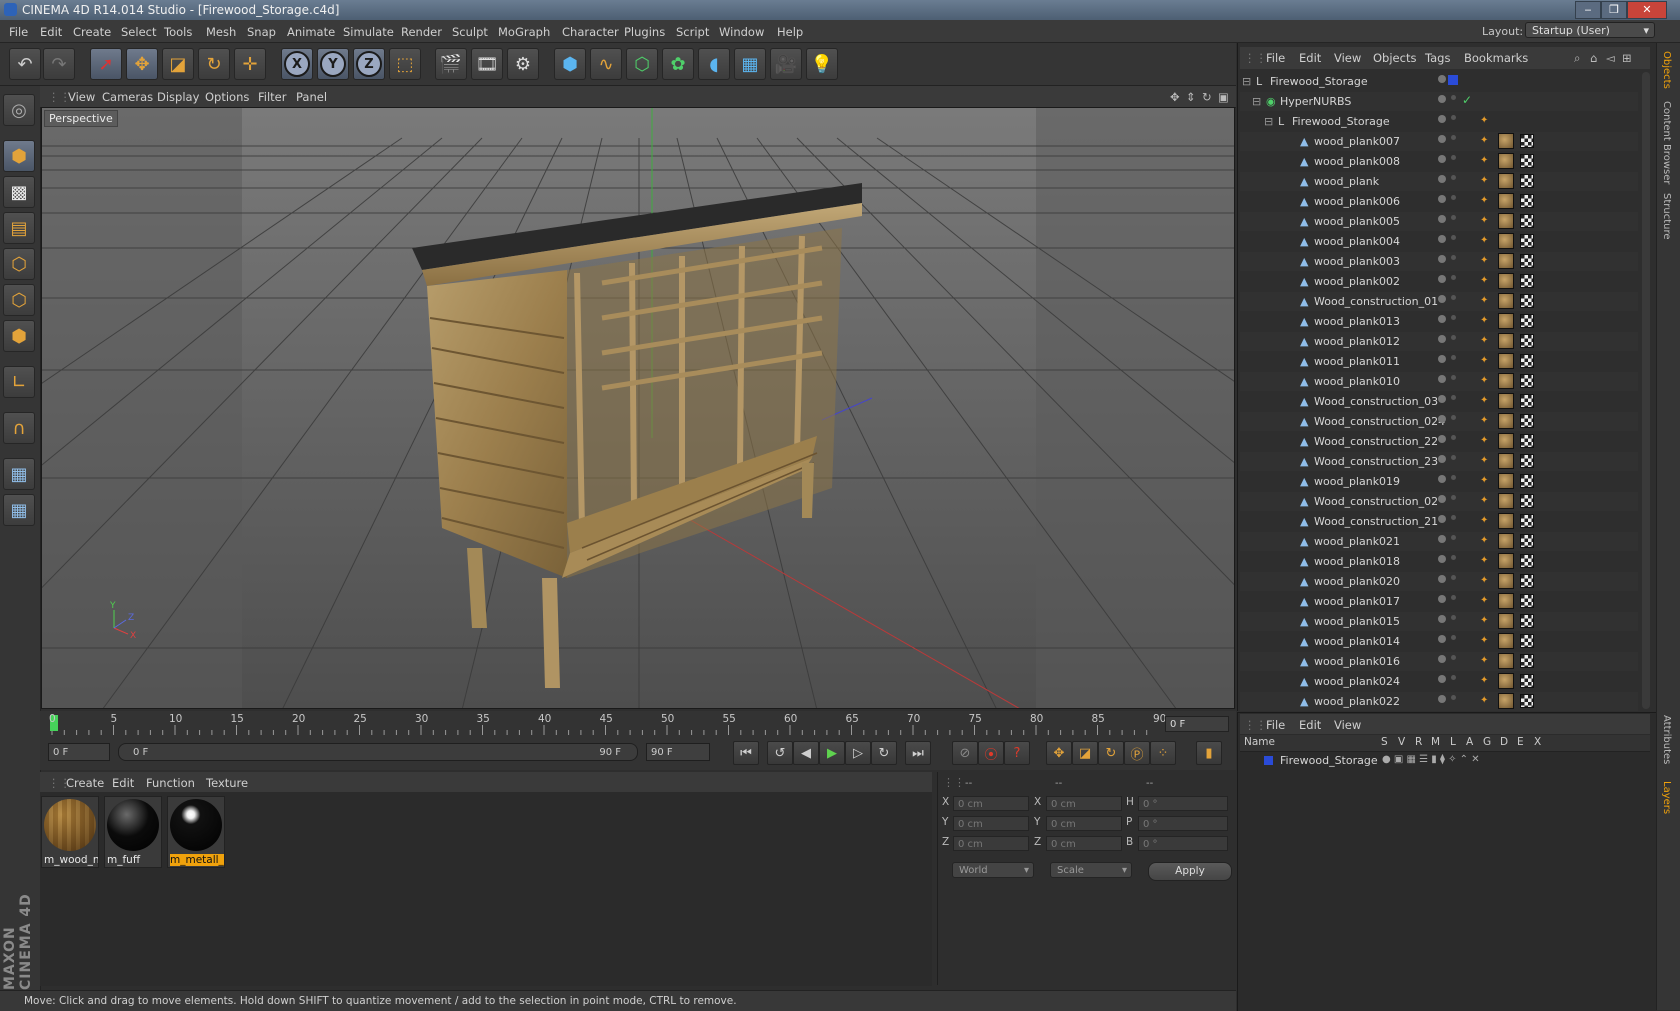 Image resolution: width=1680 pixels, height=1011 pixels. What do you see at coordinates (451, 64) in the screenshot?
I see `render-view-button: 🎬` at bounding box center [451, 64].